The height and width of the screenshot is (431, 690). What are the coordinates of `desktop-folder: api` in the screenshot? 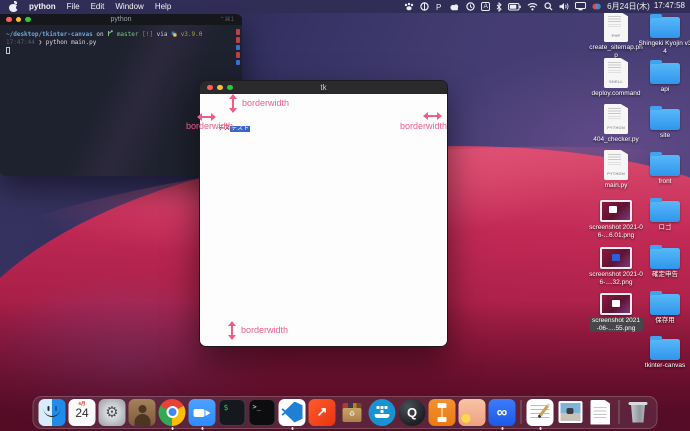 It's located at (664, 76).